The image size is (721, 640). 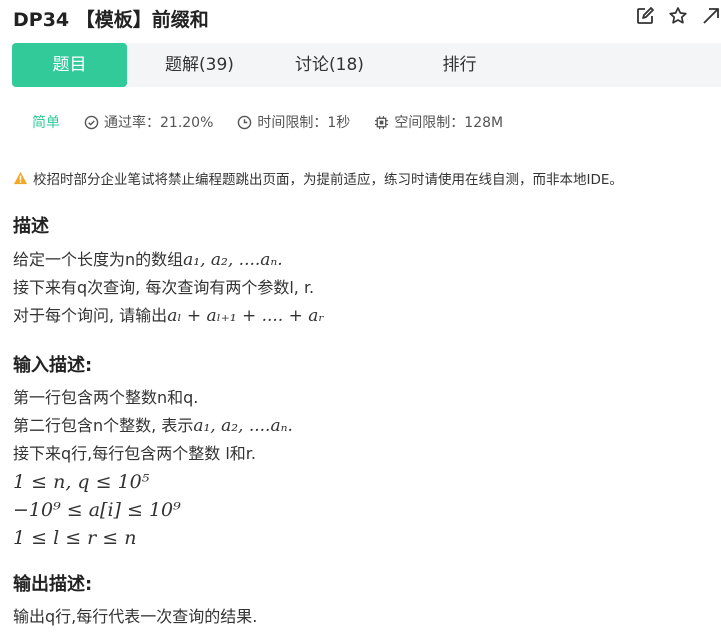 What do you see at coordinates (449, 123) in the screenshot?
I see `memory-limit-text: 空间限制：128M` at bounding box center [449, 123].